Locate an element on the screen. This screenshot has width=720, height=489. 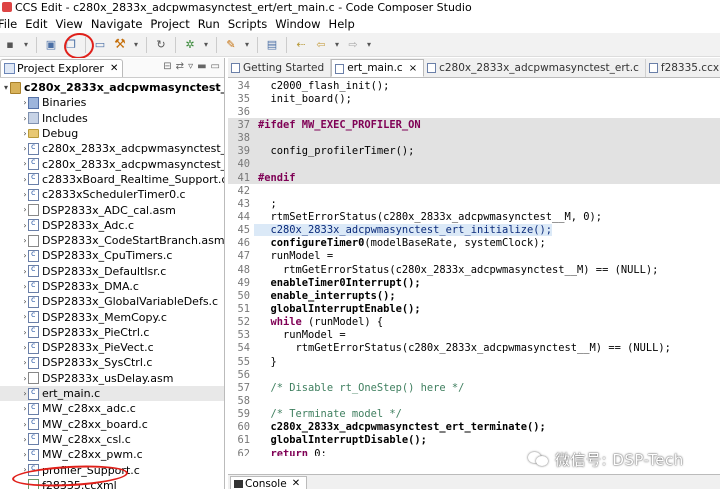
tree-item-label: DSP2833x_usDelay.asm is located at coordinates (108, 378).